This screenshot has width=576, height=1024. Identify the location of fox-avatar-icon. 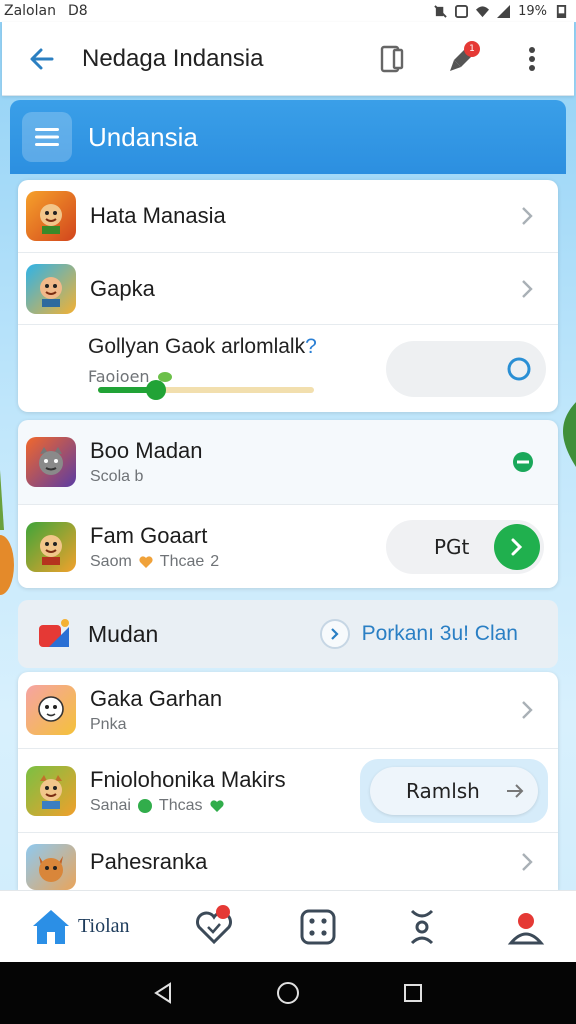
(51, 867).